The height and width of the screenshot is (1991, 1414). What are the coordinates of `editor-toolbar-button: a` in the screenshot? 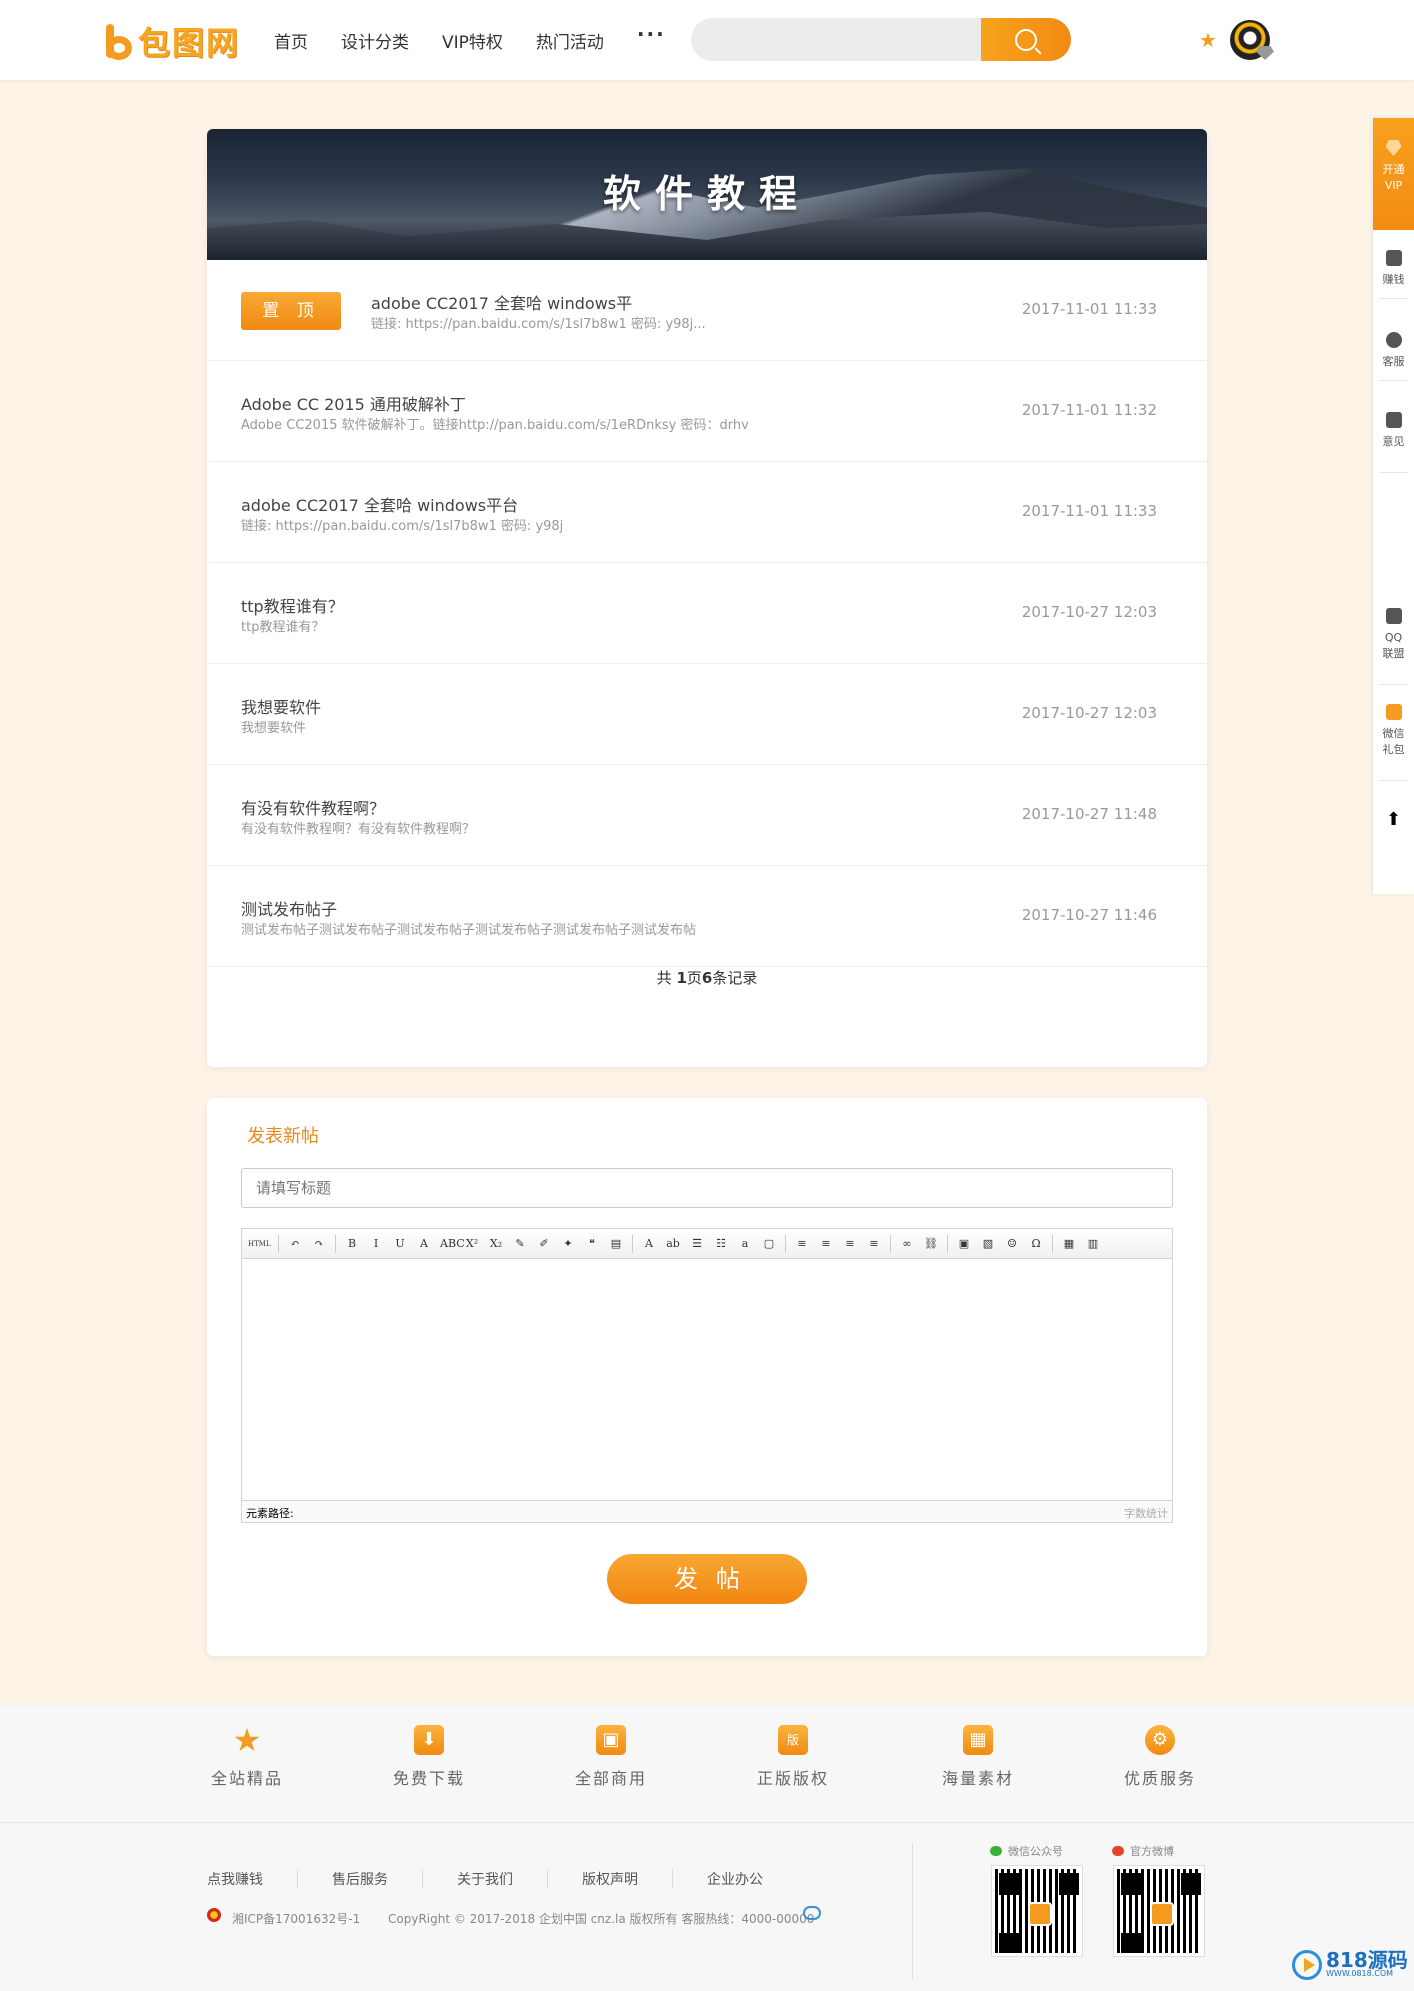 It's located at (745, 1244).